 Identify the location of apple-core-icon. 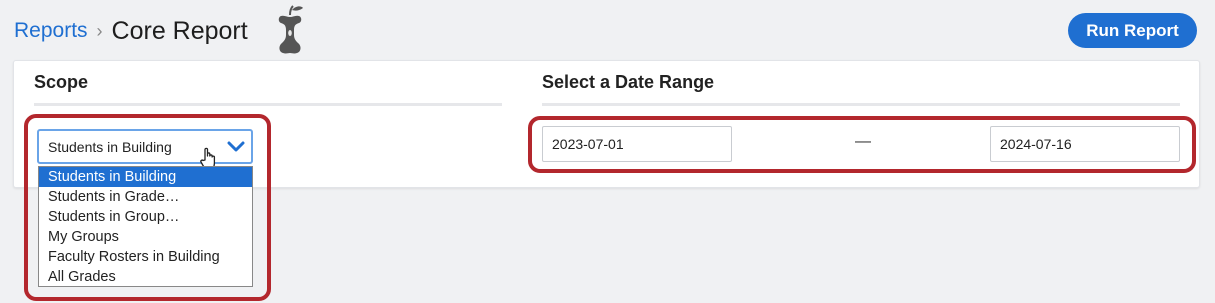
(290, 29).